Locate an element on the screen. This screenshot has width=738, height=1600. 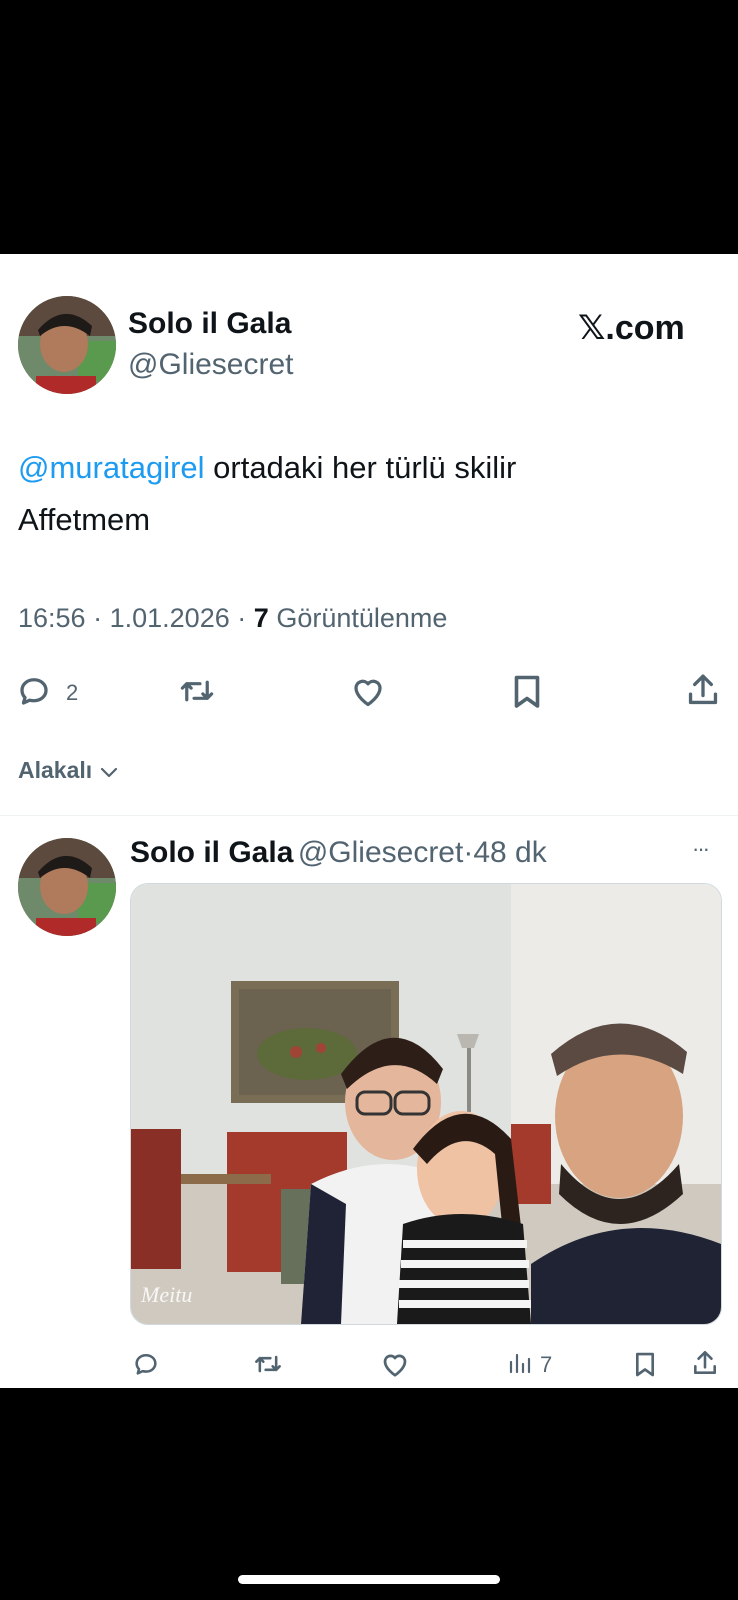
reply-author-avatar is located at coordinates (67, 887).